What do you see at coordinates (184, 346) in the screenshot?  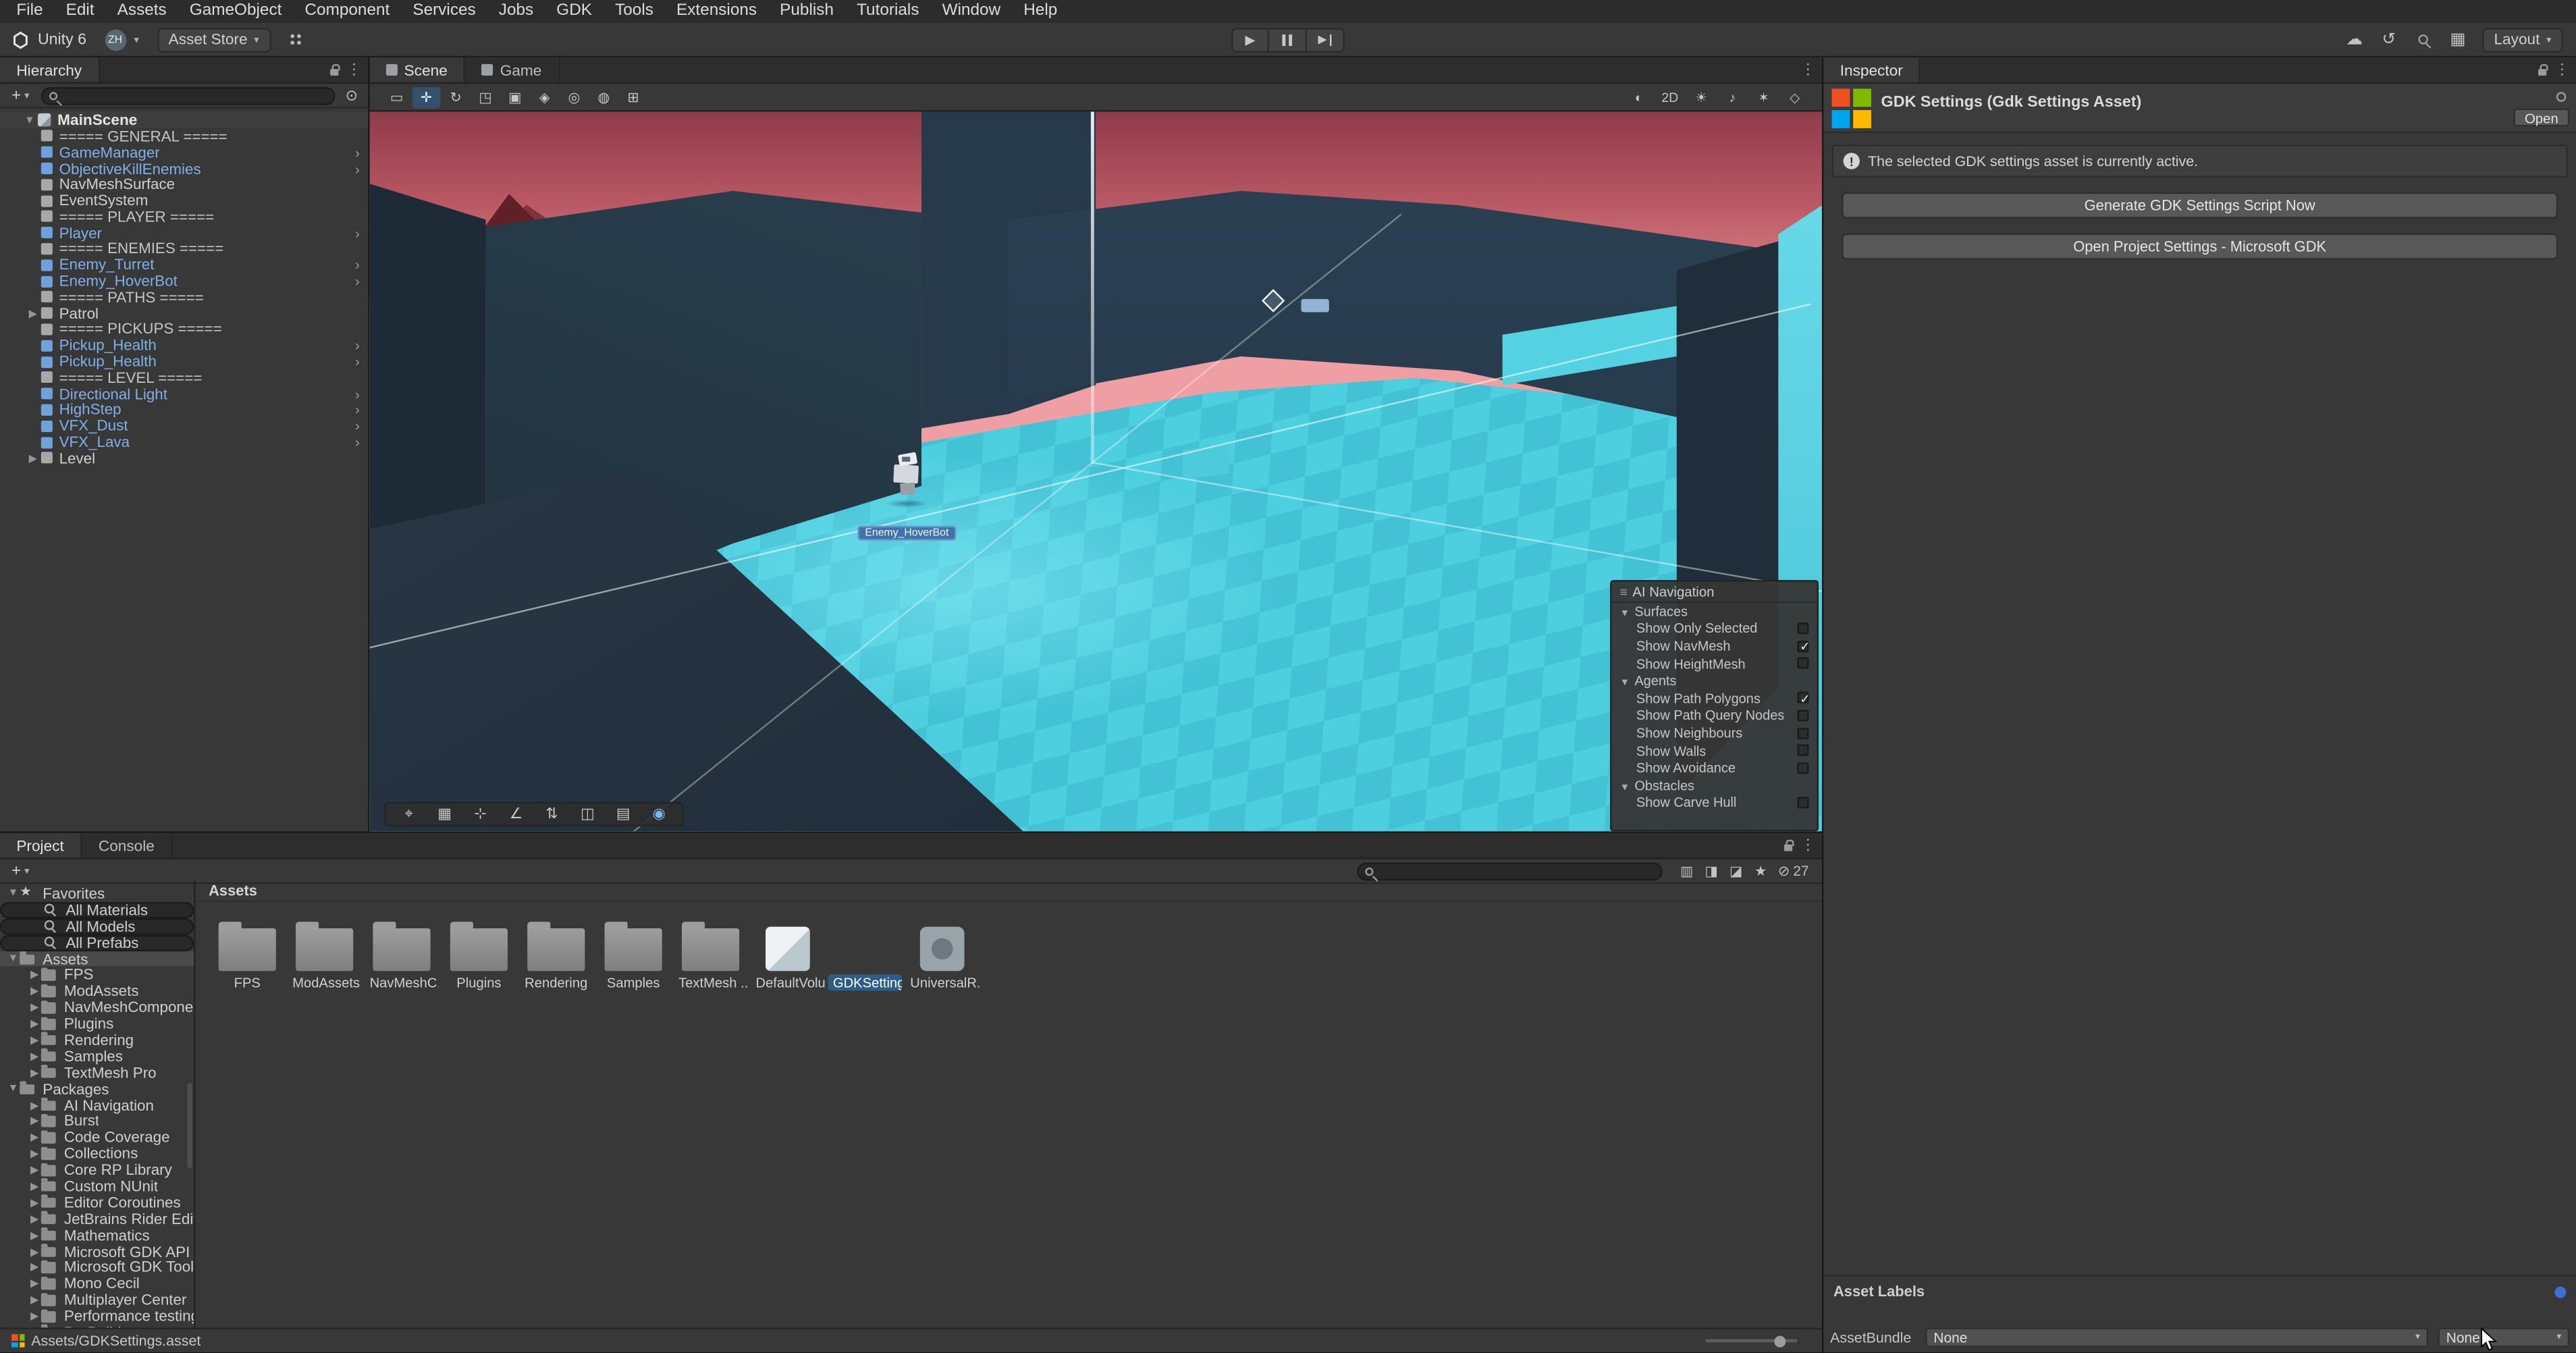 I see `hierarchy-item: Pickup_Health` at bounding box center [184, 346].